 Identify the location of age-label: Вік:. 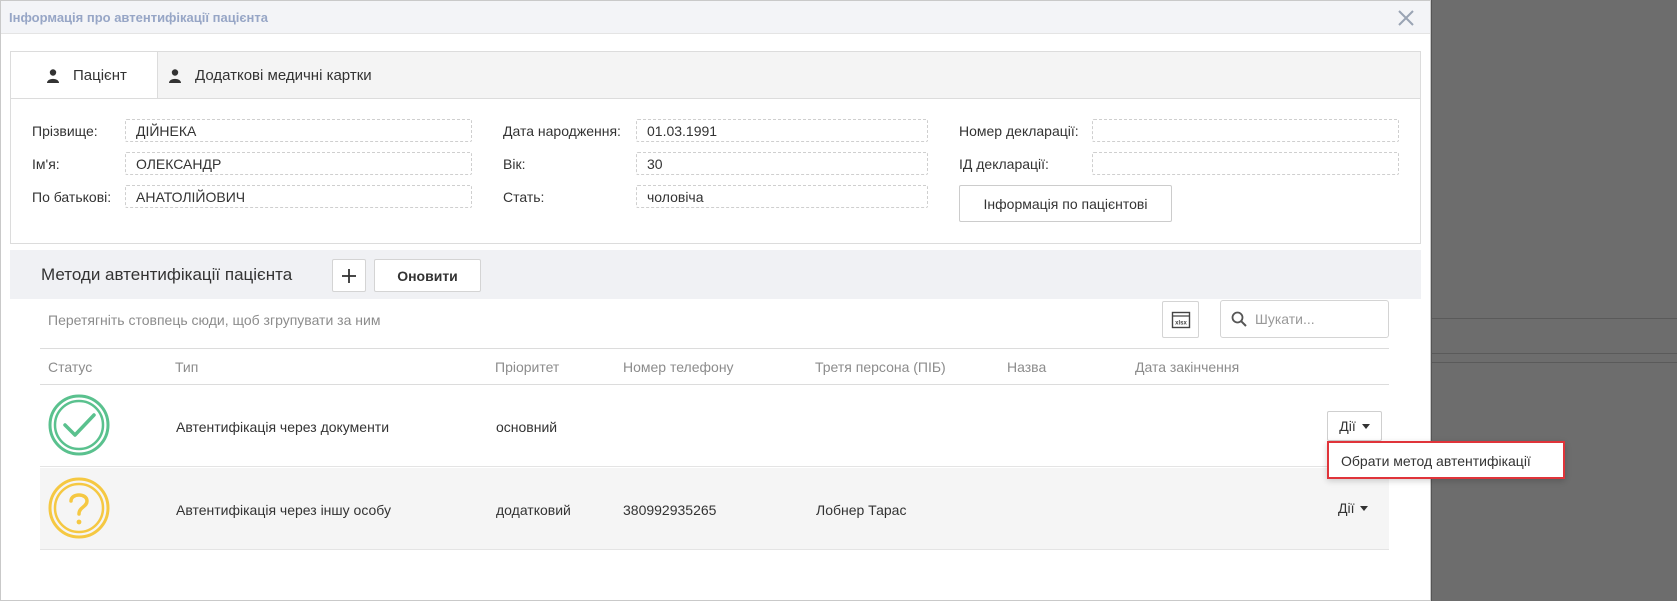
(514, 164).